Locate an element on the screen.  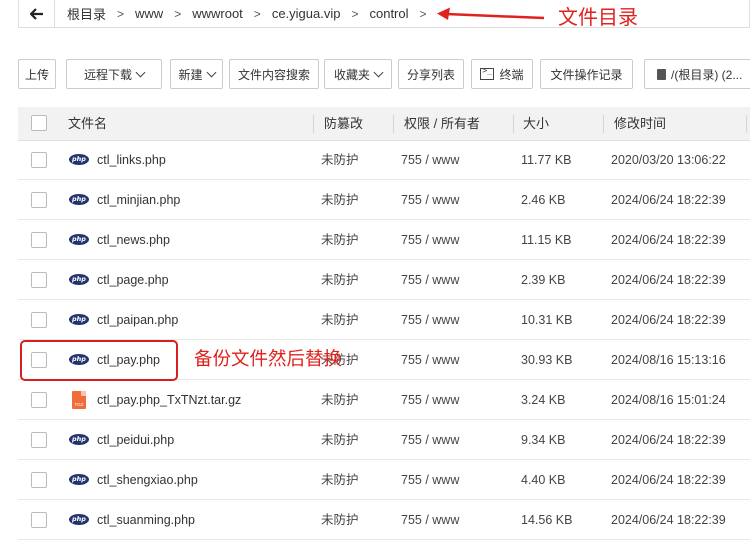
operation-log-label: 文件操作记录 is located at coordinates (586, 74).